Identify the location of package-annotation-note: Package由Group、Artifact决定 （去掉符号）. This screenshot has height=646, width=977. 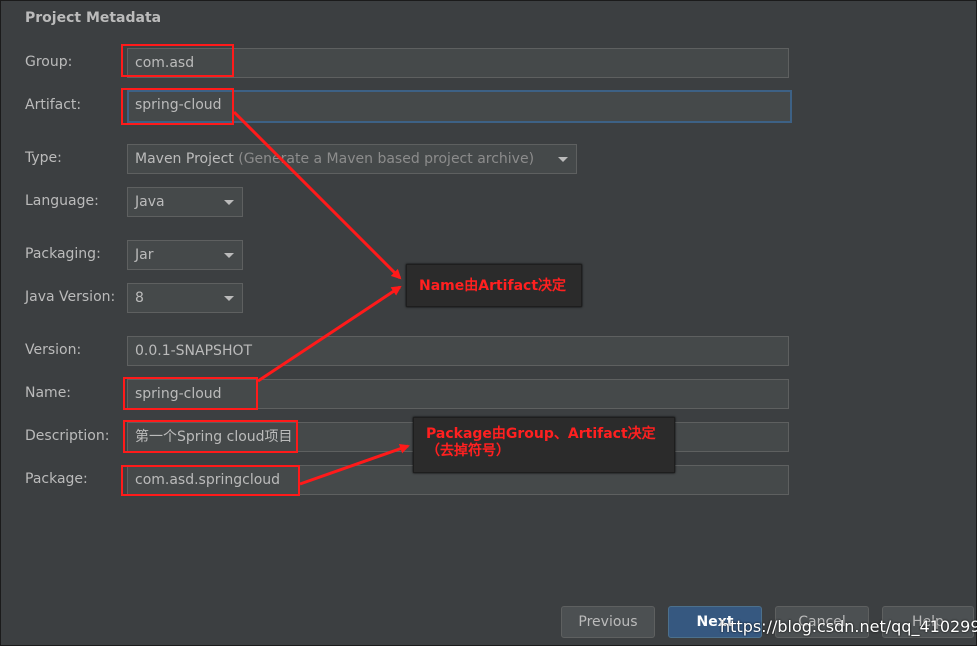
(544, 445).